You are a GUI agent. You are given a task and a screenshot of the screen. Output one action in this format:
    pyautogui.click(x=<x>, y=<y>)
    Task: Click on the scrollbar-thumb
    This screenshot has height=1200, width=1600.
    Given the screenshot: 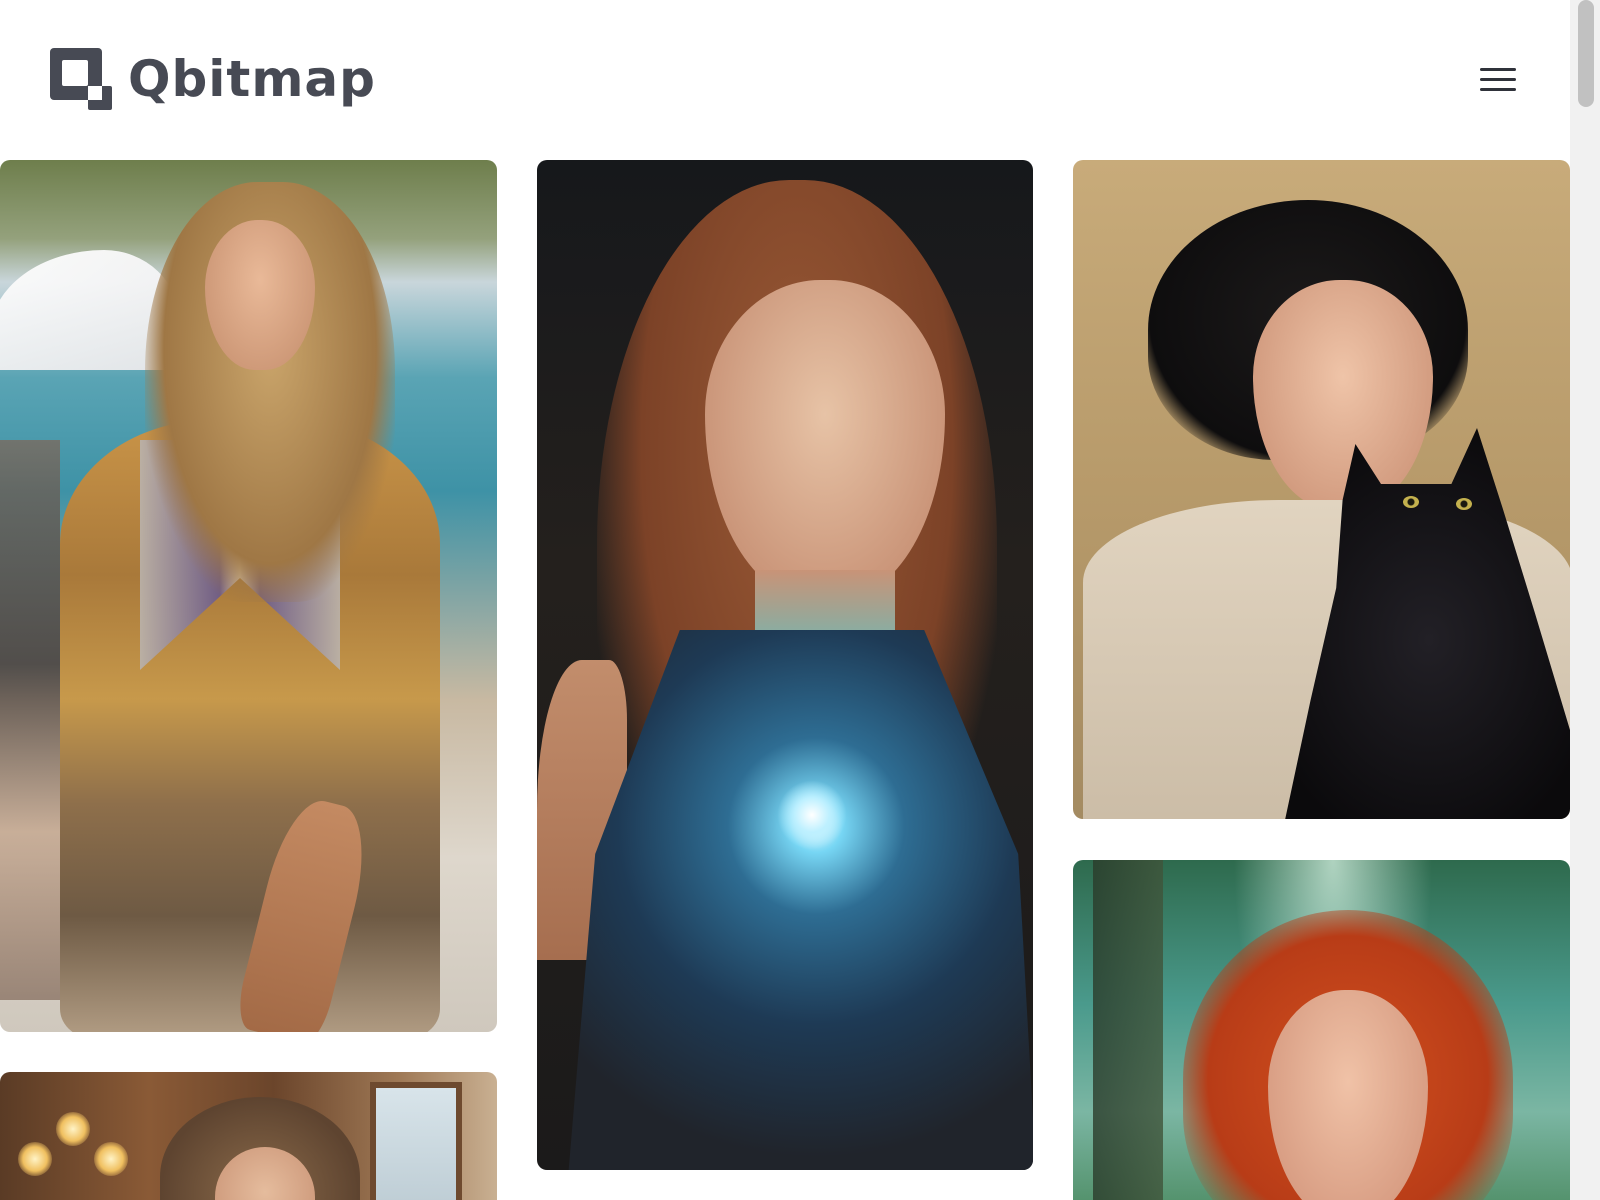 What is the action you would take?
    pyautogui.click(x=1586, y=53)
    